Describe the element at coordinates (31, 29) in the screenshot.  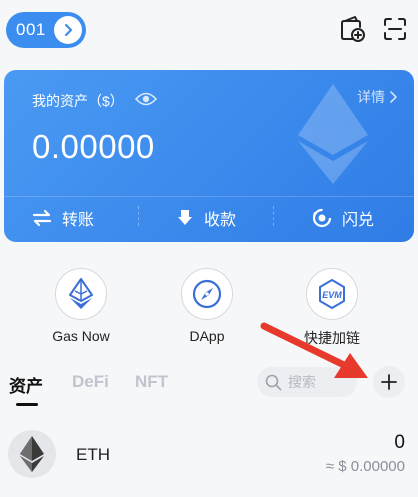
I see `wallet-name: 001` at that location.